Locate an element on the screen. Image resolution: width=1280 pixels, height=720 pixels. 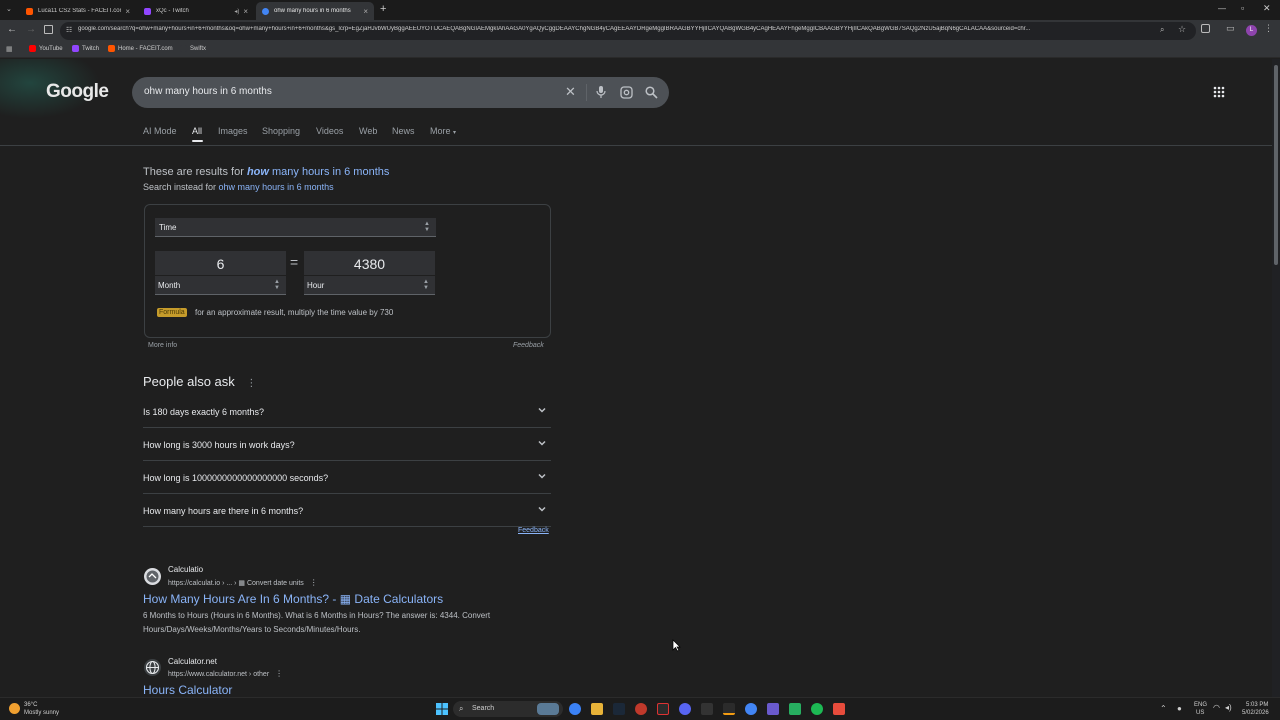
faceit-icon is located at coordinates (663, 709).